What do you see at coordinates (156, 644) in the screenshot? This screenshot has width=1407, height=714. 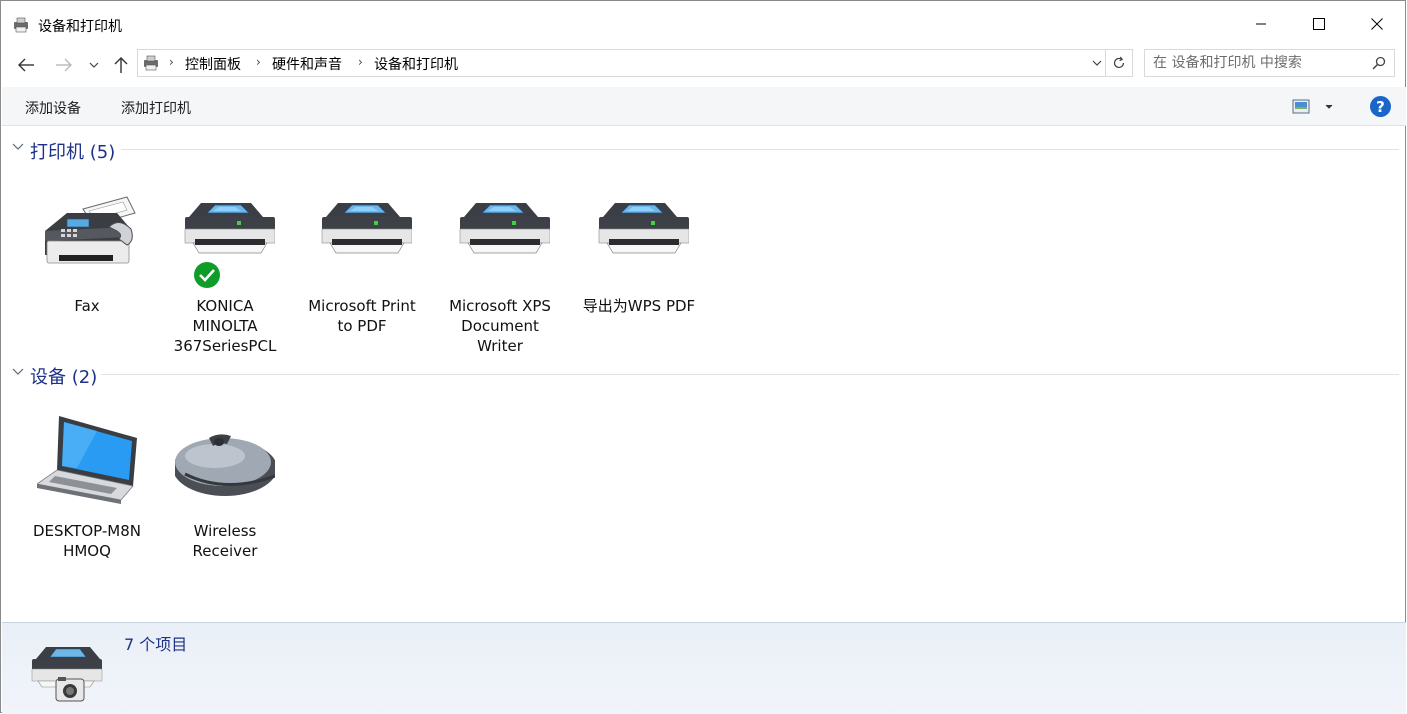 I see `item-count: 7 个项目` at bounding box center [156, 644].